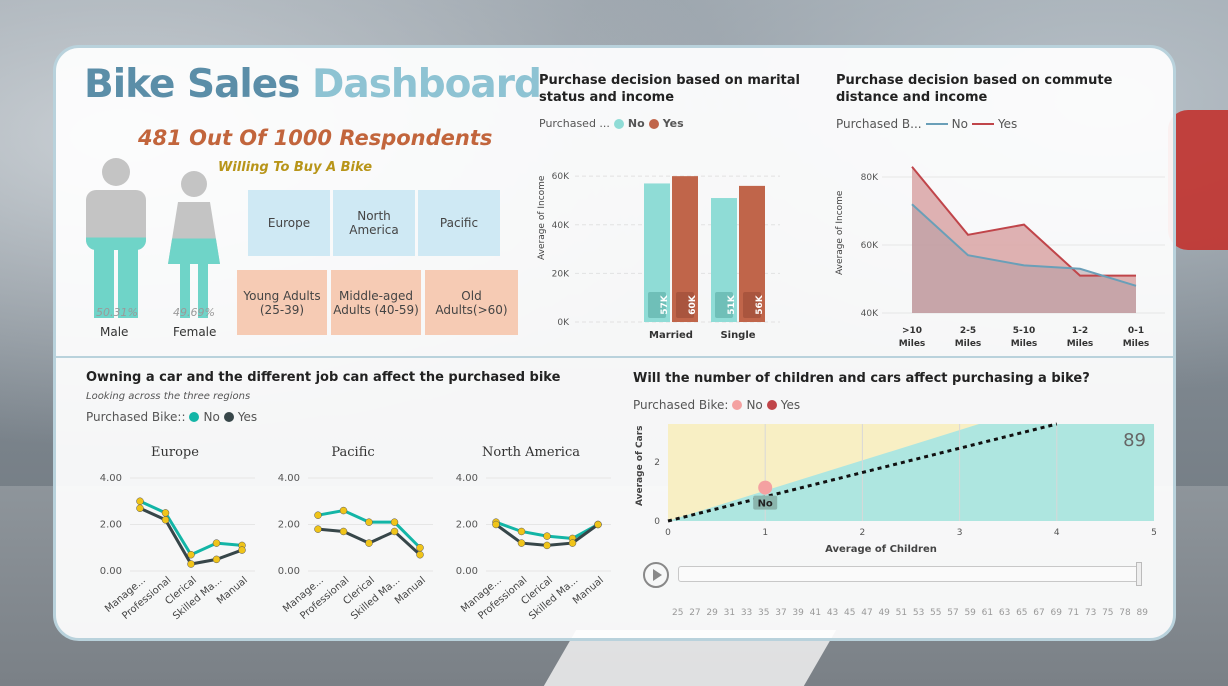  I want to click on respondents-text: 481 Out Of 1000 Respondents, so click(315, 138).